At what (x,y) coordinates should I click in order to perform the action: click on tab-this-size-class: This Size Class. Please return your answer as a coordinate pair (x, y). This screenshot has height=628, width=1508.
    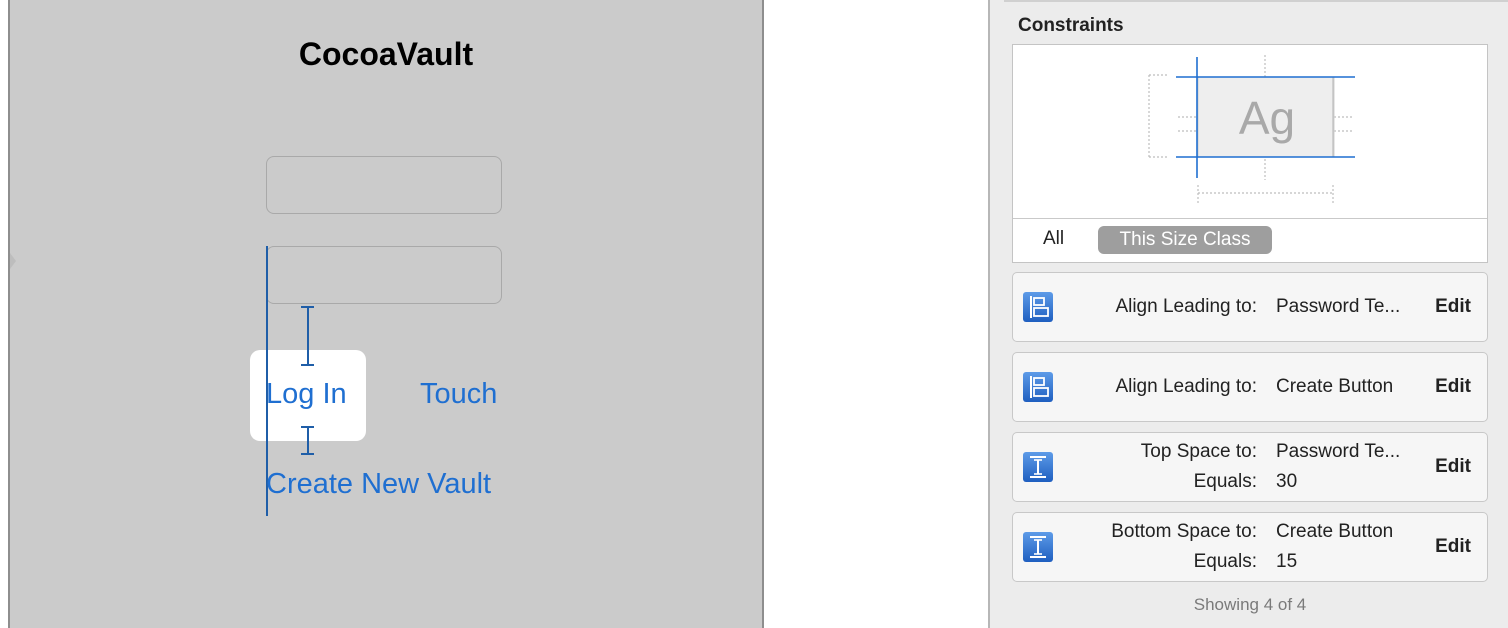
    Looking at the image, I should click on (1185, 240).